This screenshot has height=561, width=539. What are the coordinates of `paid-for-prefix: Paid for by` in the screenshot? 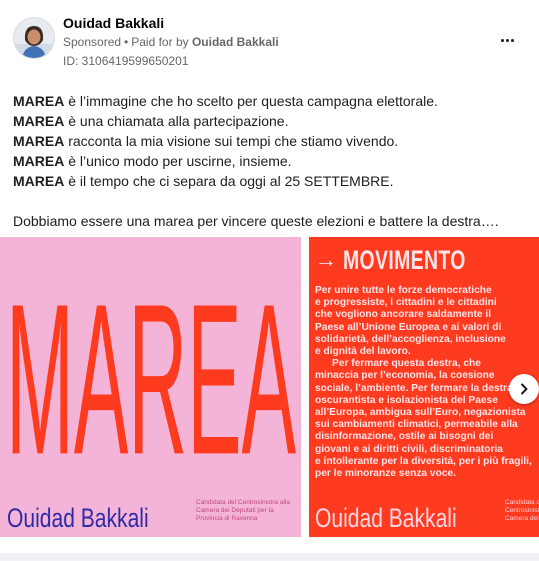 It's located at (160, 42).